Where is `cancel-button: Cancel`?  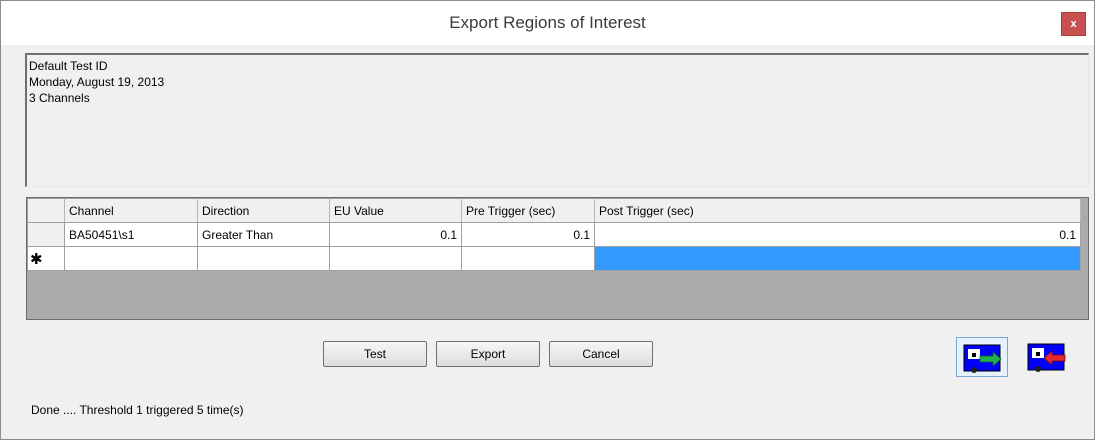 cancel-button: Cancel is located at coordinates (601, 354).